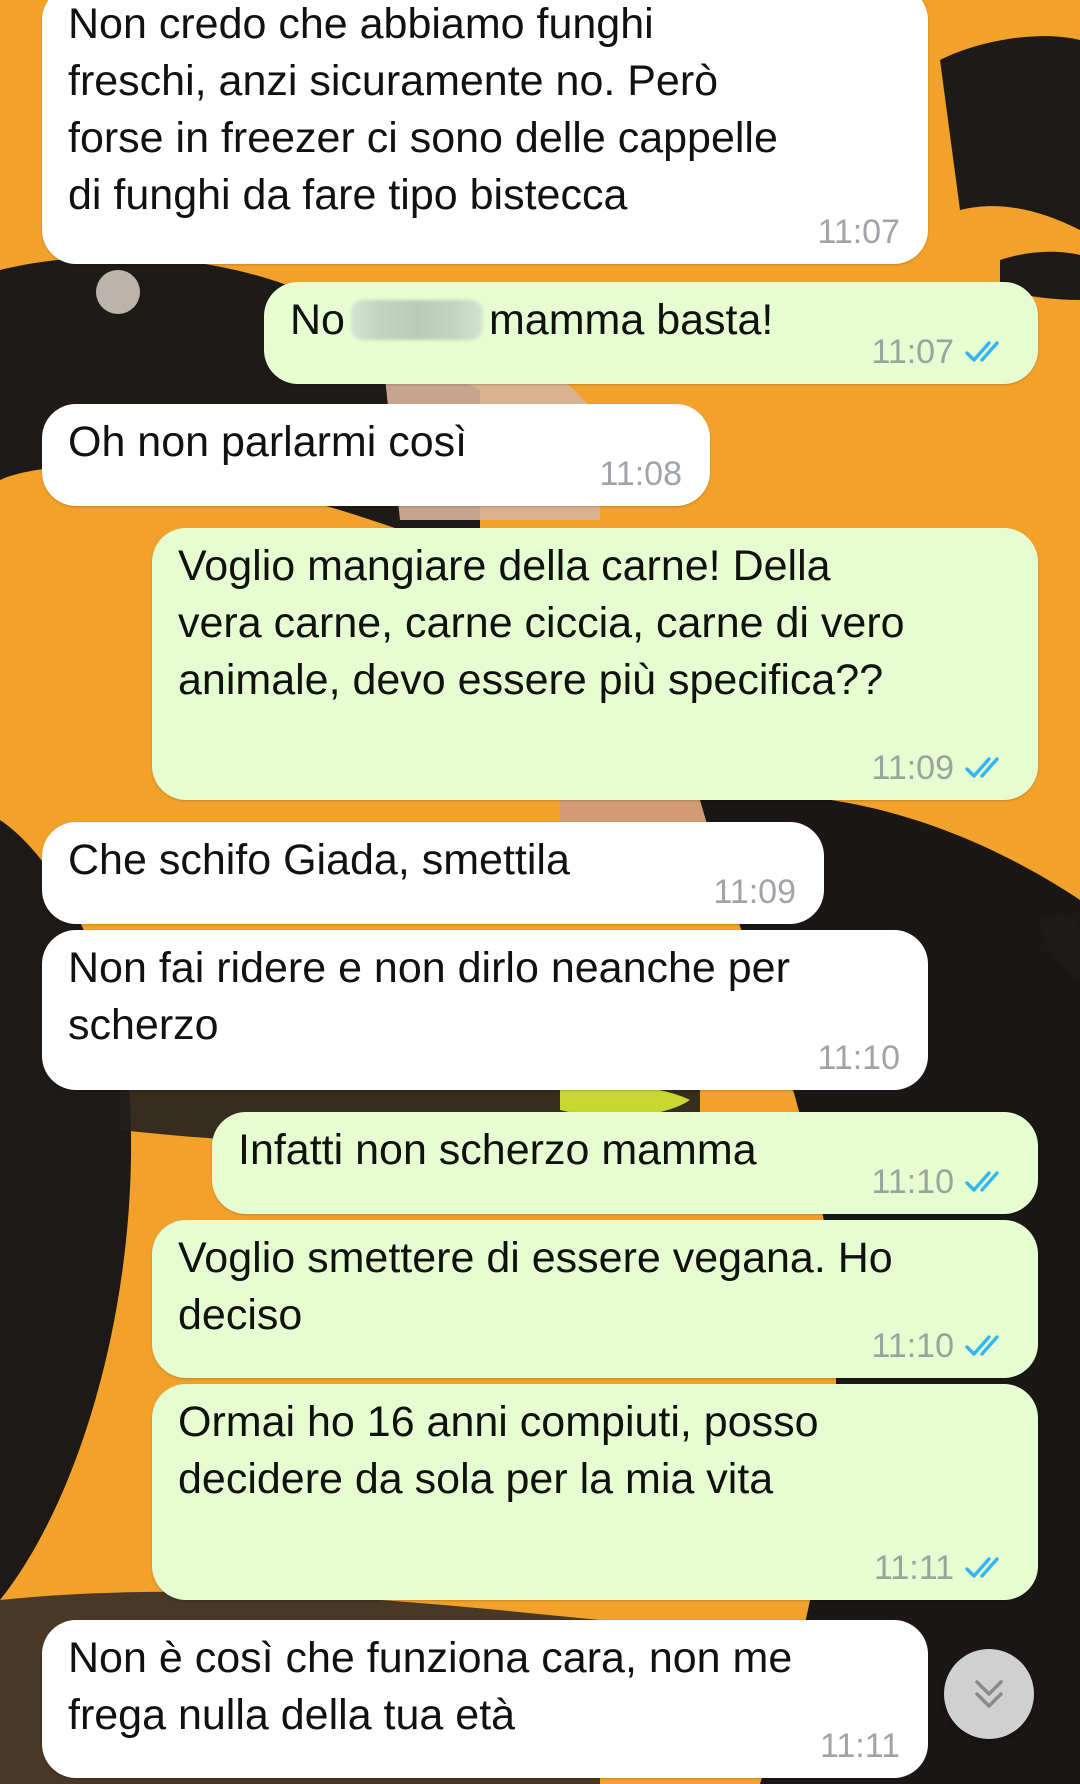  I want to click on message-text: Che schifo Giada, smettila, so click(319, 860).